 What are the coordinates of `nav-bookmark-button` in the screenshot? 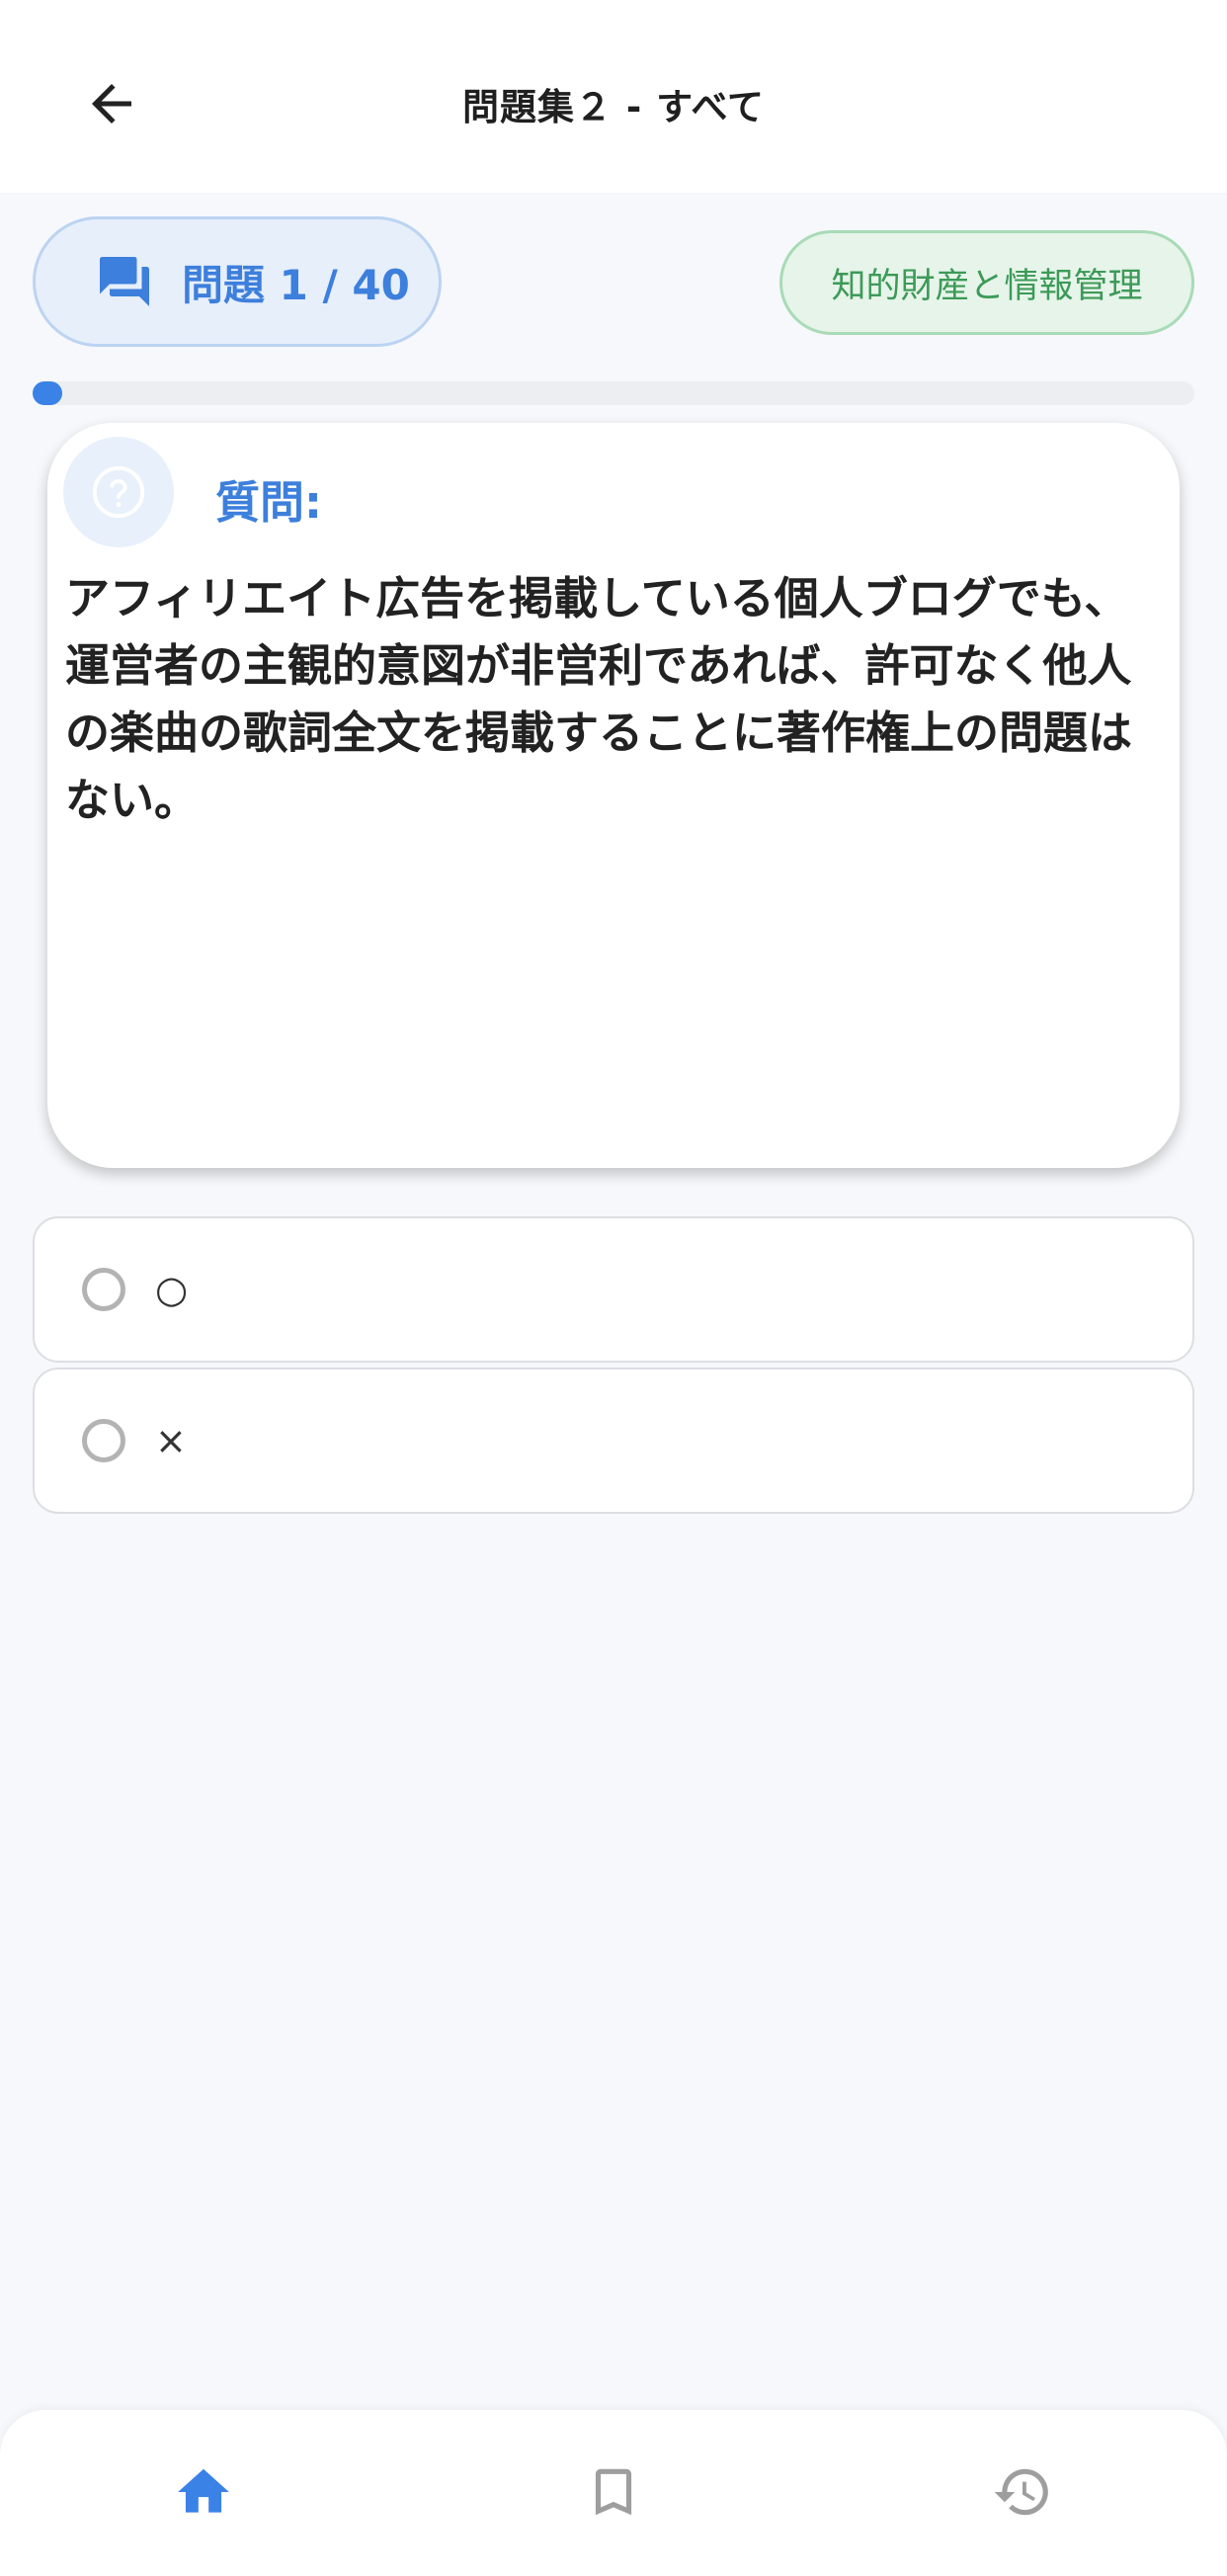 It's located at (613, 2492).